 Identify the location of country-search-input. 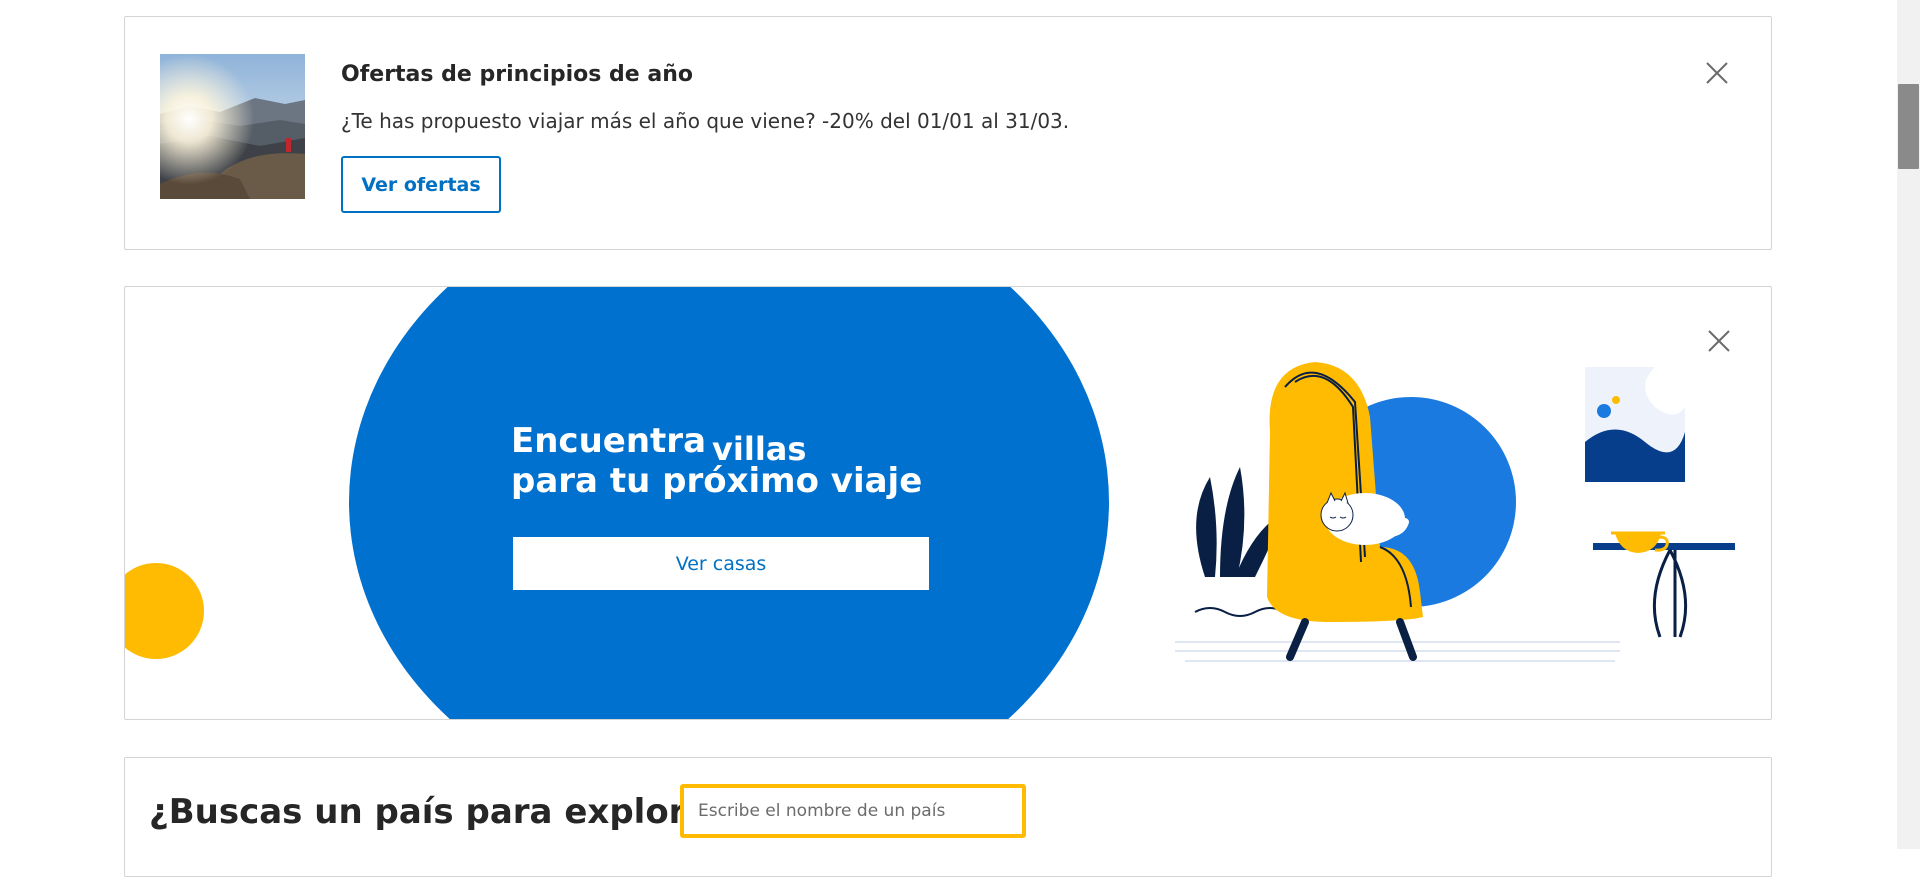
(853, 811).